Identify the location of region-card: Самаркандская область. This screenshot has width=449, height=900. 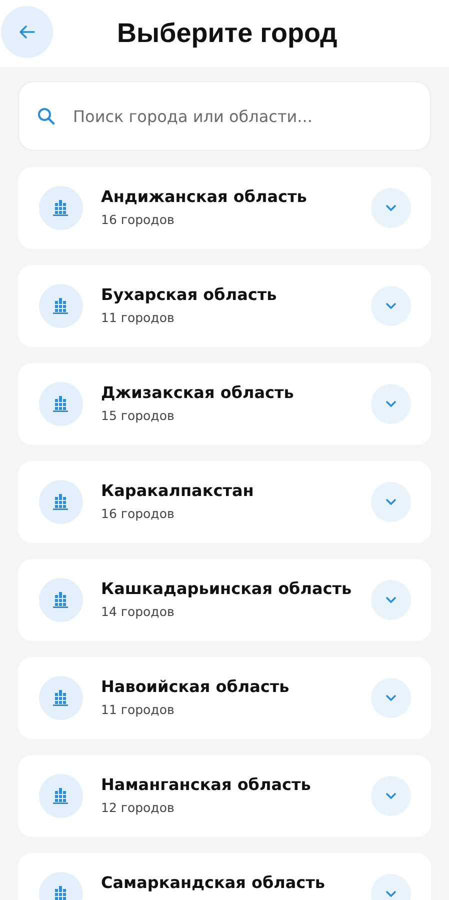
(224, 876).